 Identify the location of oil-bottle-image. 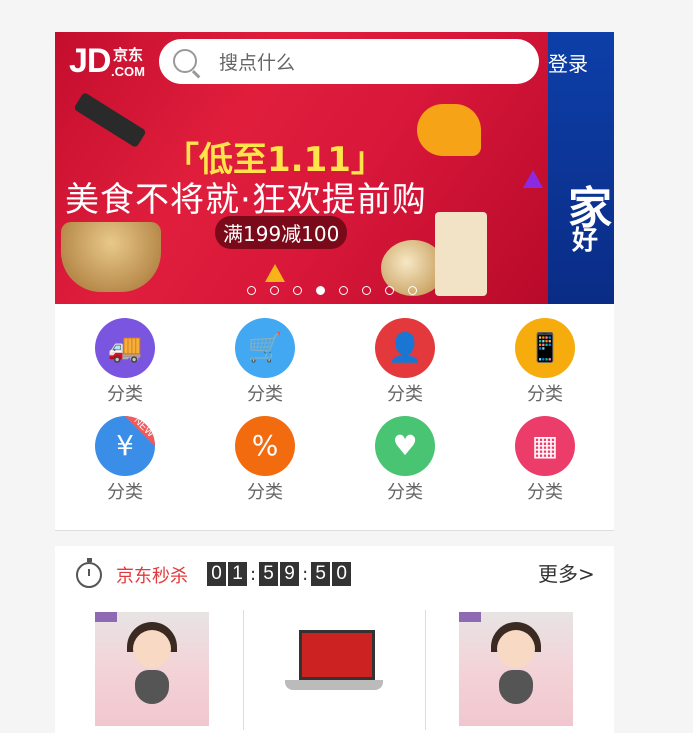
(110, 120).